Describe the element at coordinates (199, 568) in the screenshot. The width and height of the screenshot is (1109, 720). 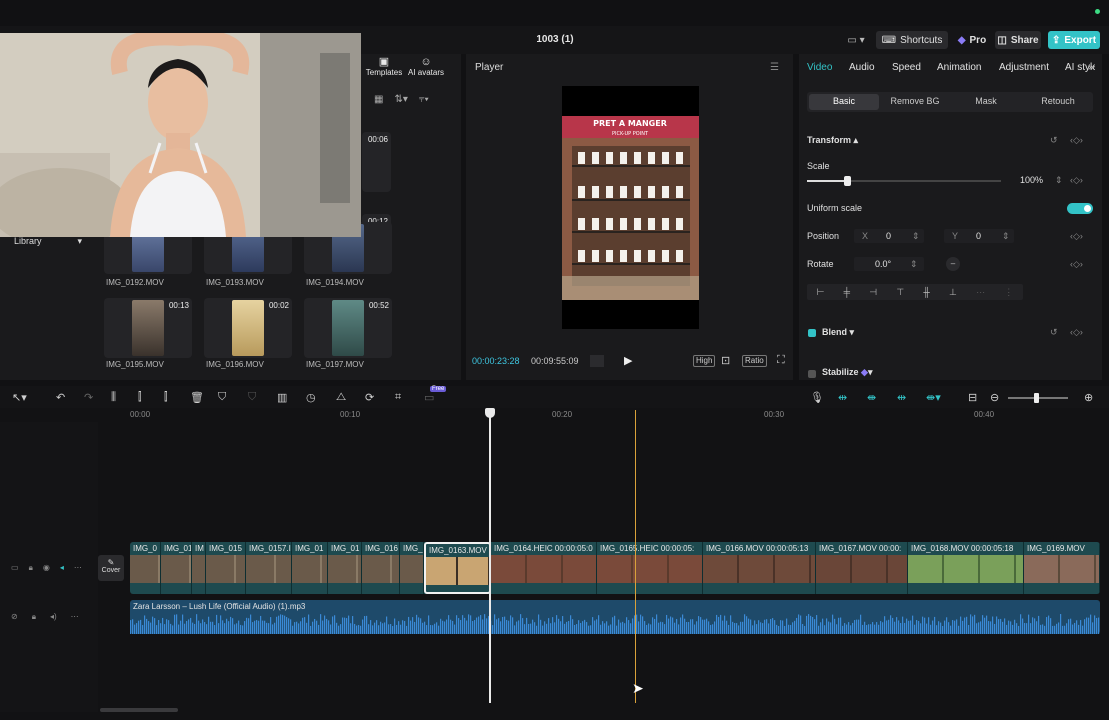
I see `timeline-clip: IM` at that location.